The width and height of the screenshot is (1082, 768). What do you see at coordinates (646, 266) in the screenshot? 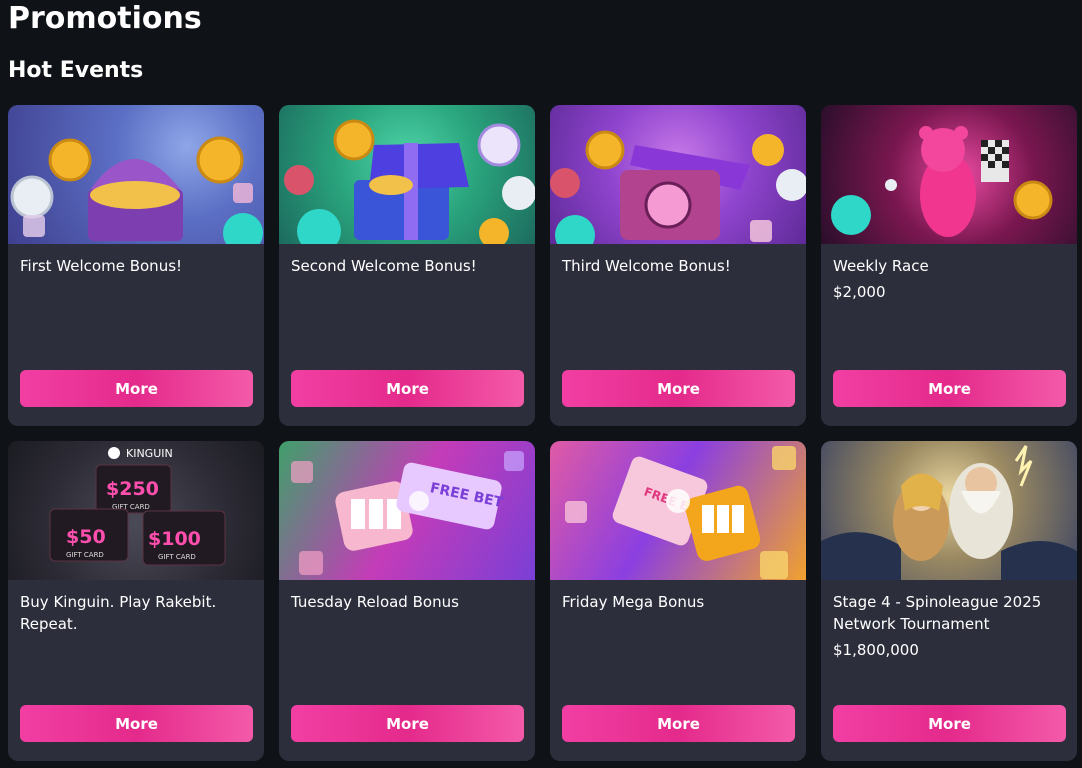
I see `promo-title: Third Welcome Bonus!` at bounding box center [646, 266].